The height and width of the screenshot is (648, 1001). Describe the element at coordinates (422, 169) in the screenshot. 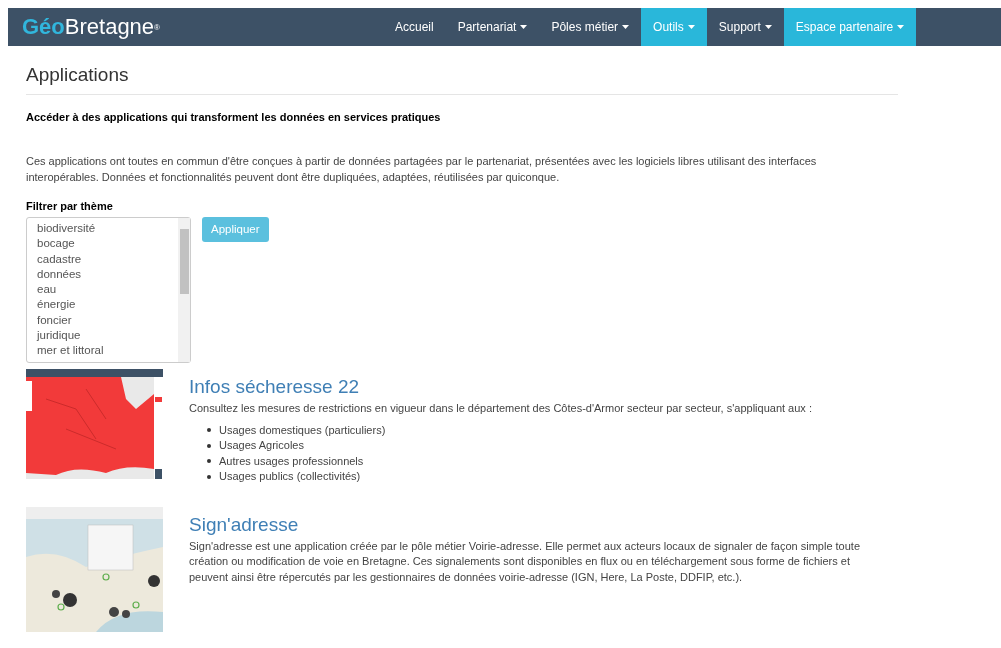

I see `intro-paragraph: Ces applications ont toutes en commun d'être conçues à partir de données partagées par le partenariat, présentées avec les logiciels libres utilisant des interfaces interopérables. Données et fonctionnalités peuvent dont être dupliquées, adaptées, réutilisées par quiconque.` at that location.